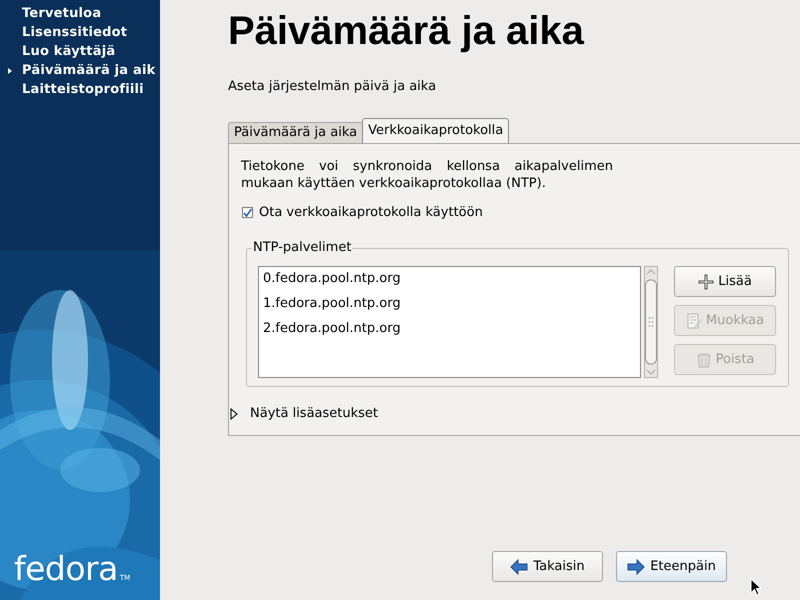 The image size is (800, 600). What do you see at coordinates (75, 32) in the screenshot?
I see `sidebar-item: Lisenssitiedot` at bounding box center [75, 32].